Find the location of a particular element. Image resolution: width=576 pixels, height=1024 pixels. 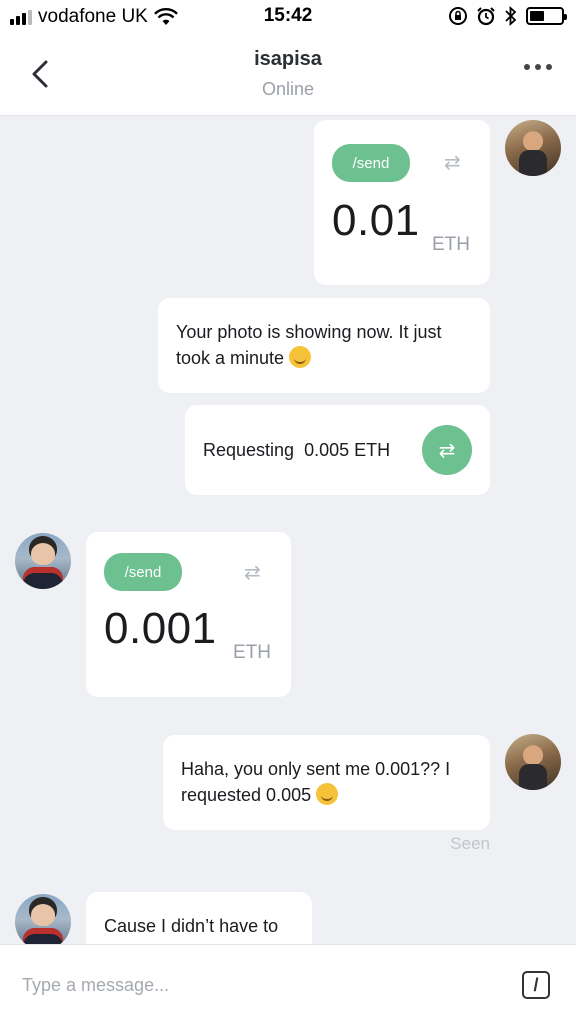

chat-title: isapisa is located at coordinates (288, 59).